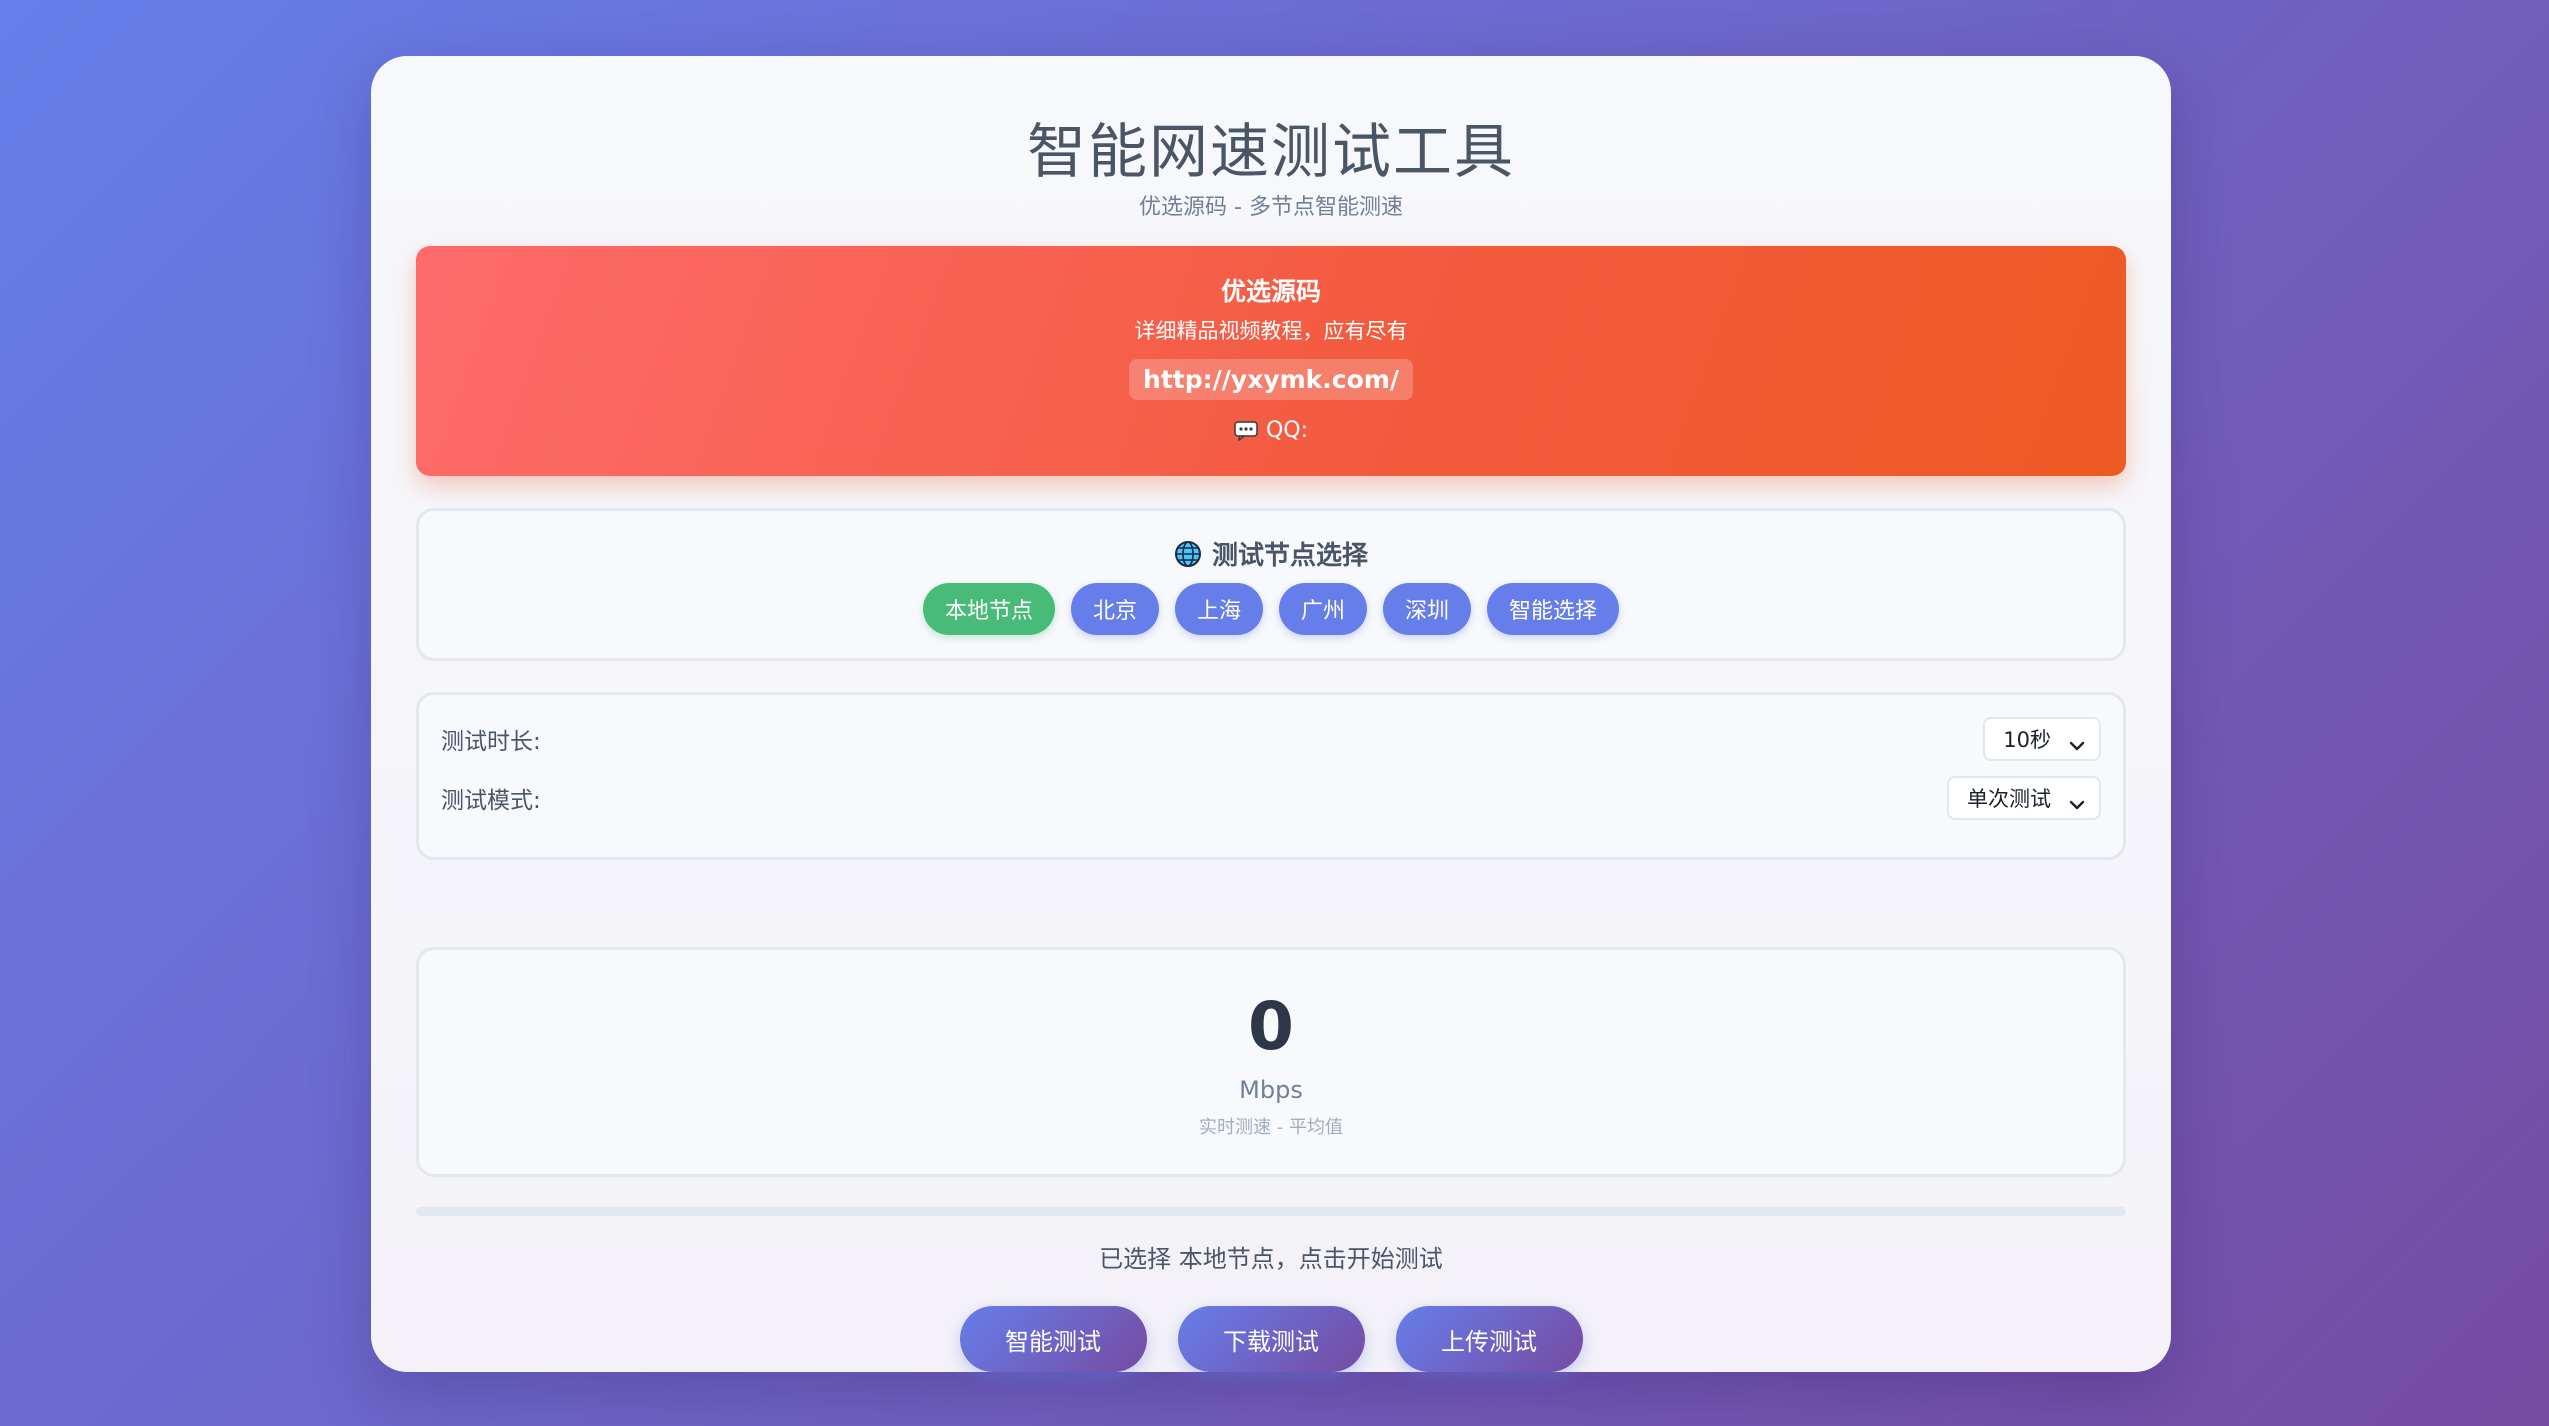  What do you see at coordinates (1271, 379) in the screenshot?
I see `promo-link: http://yxymk.com/` at bounding box center [1271, 379].